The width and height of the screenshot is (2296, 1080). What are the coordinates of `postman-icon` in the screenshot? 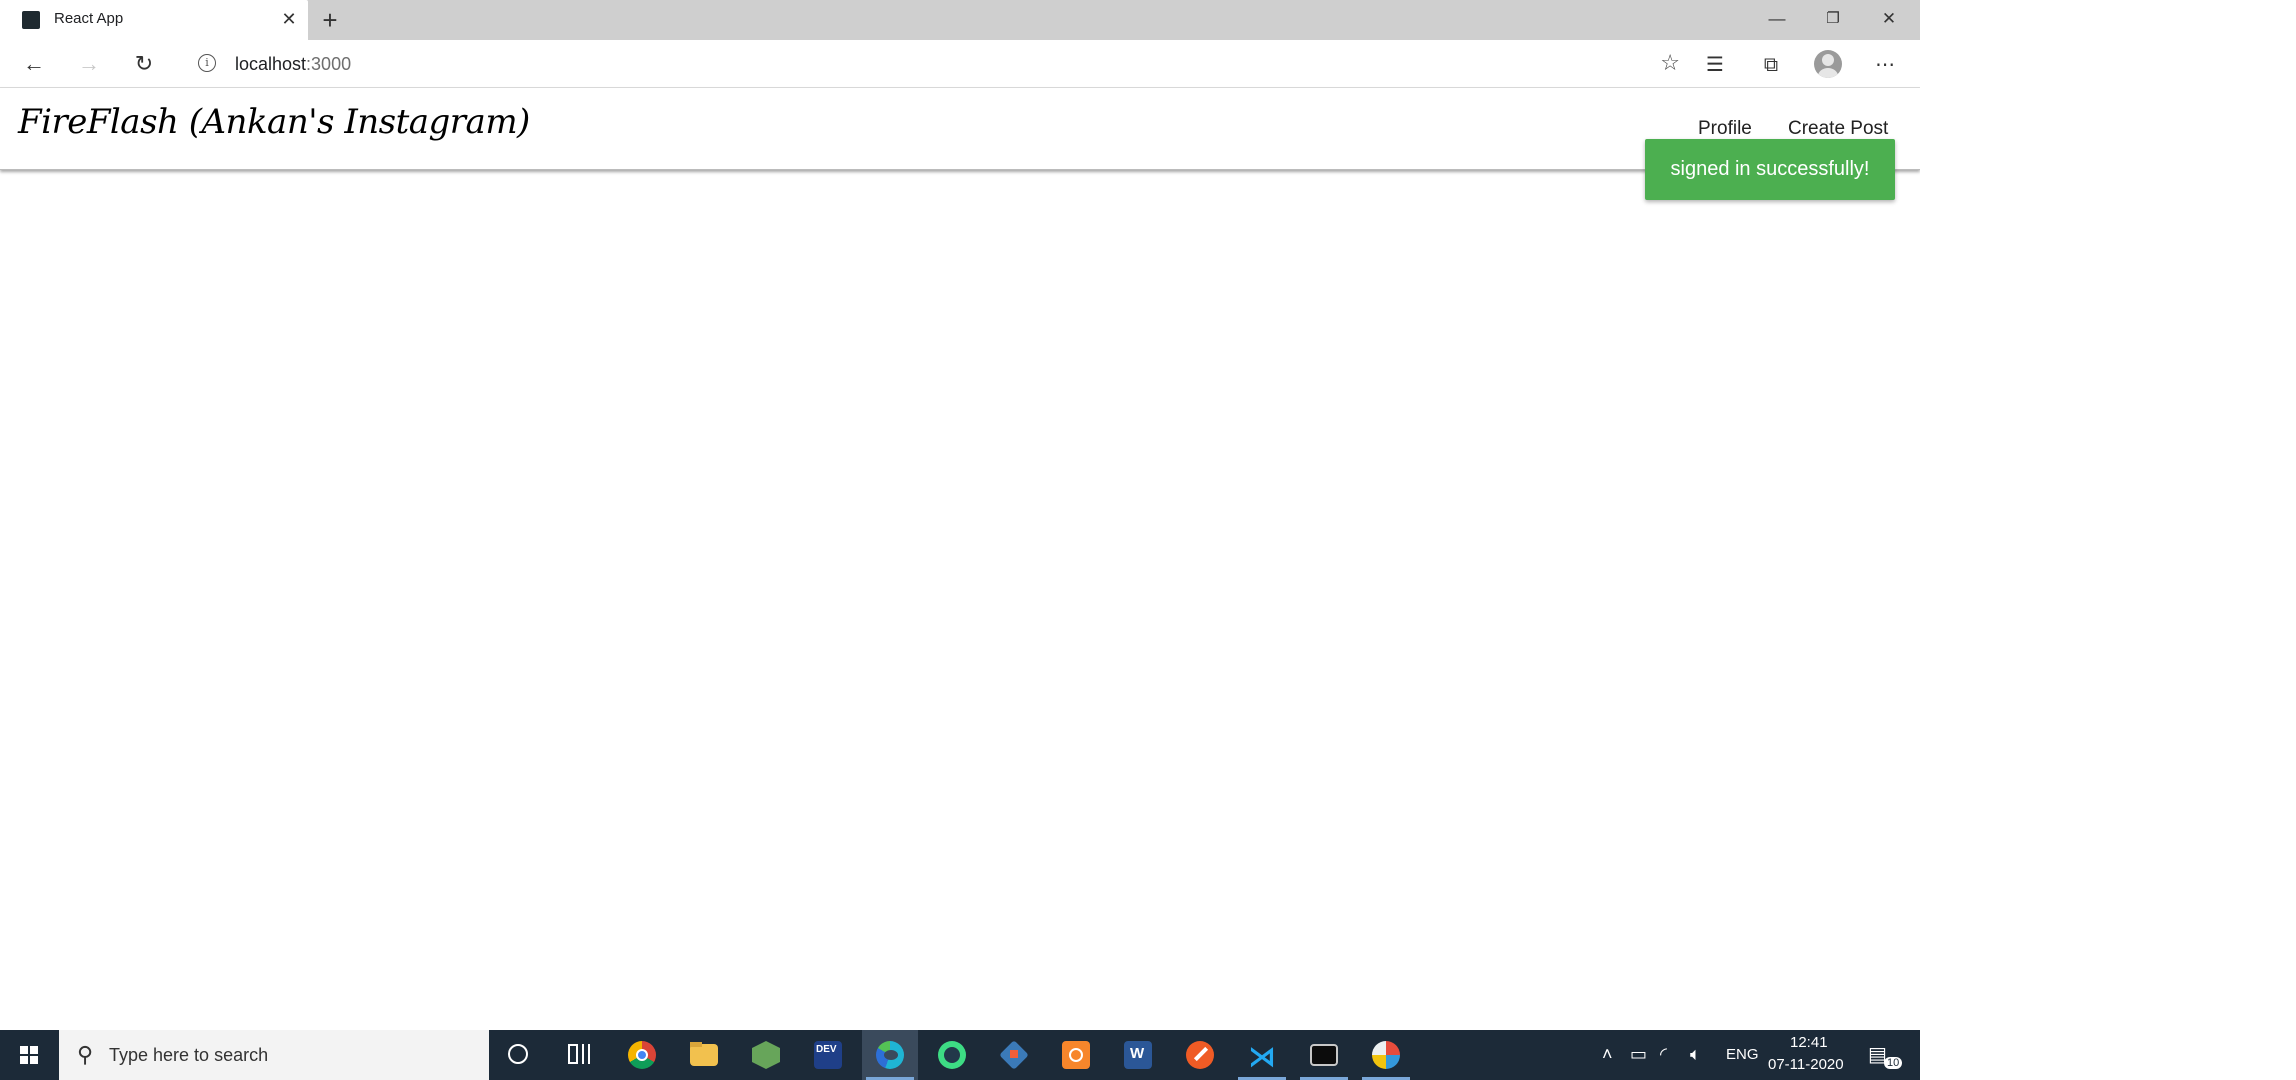 It's located at (1200, 1055).